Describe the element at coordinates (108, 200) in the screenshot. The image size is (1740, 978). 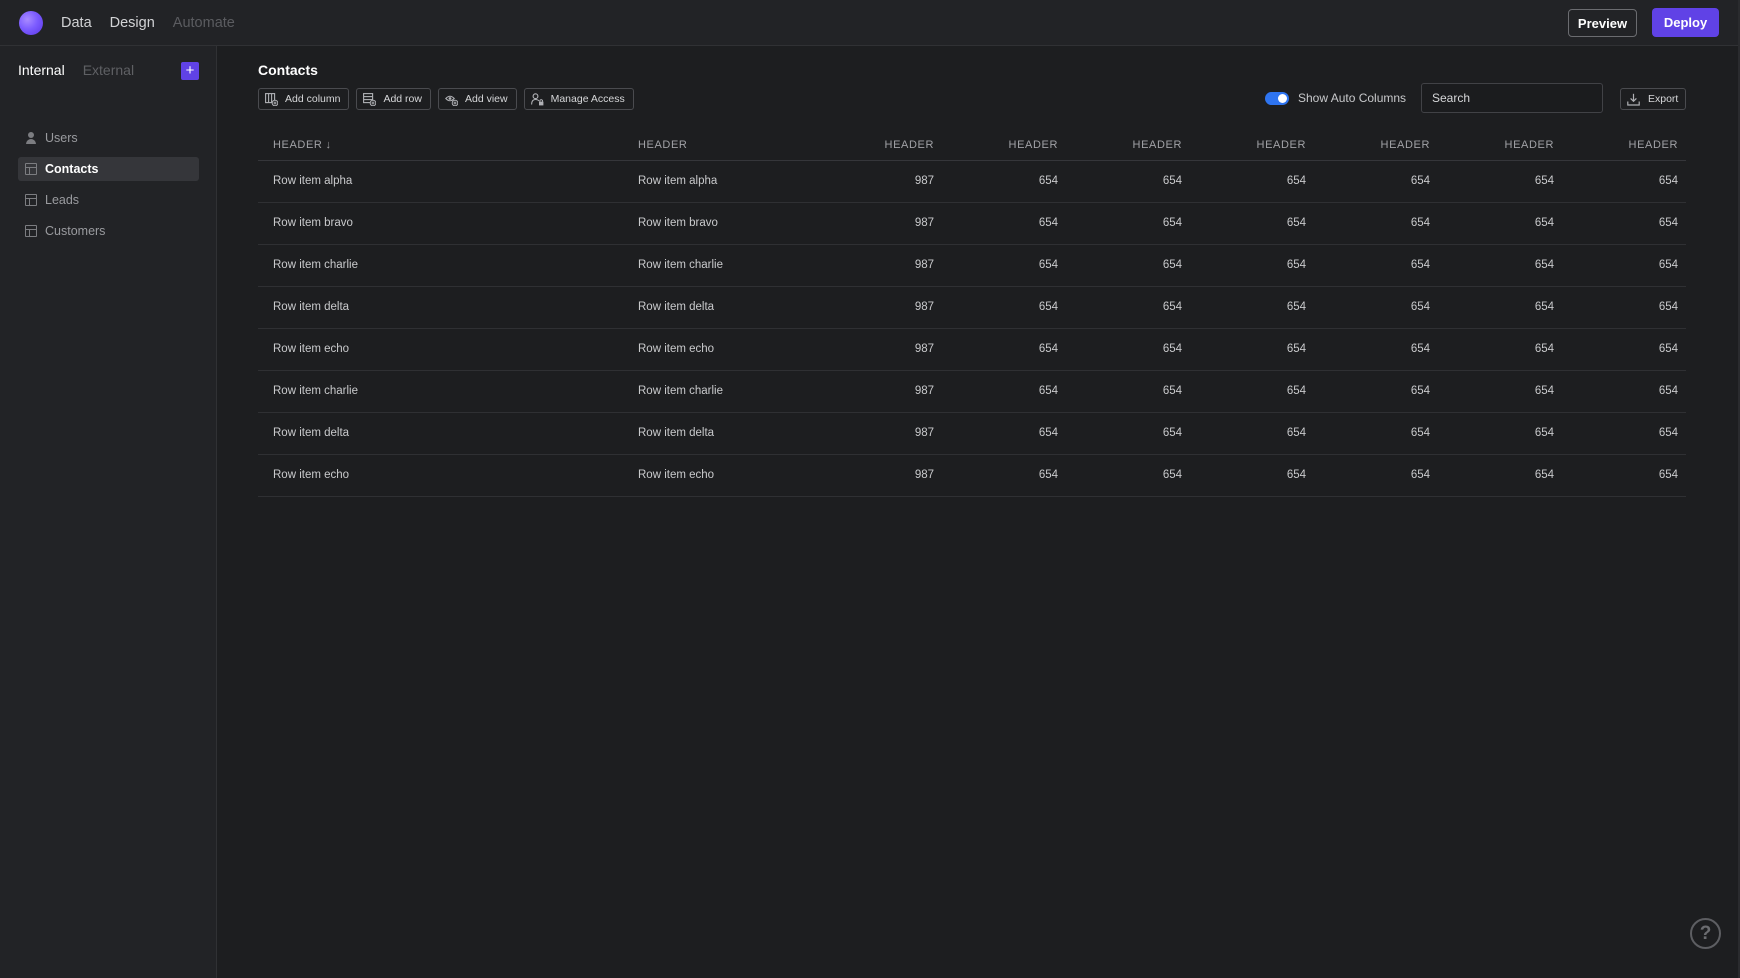
I see `sidebar-item-leads: Leads` at that location.